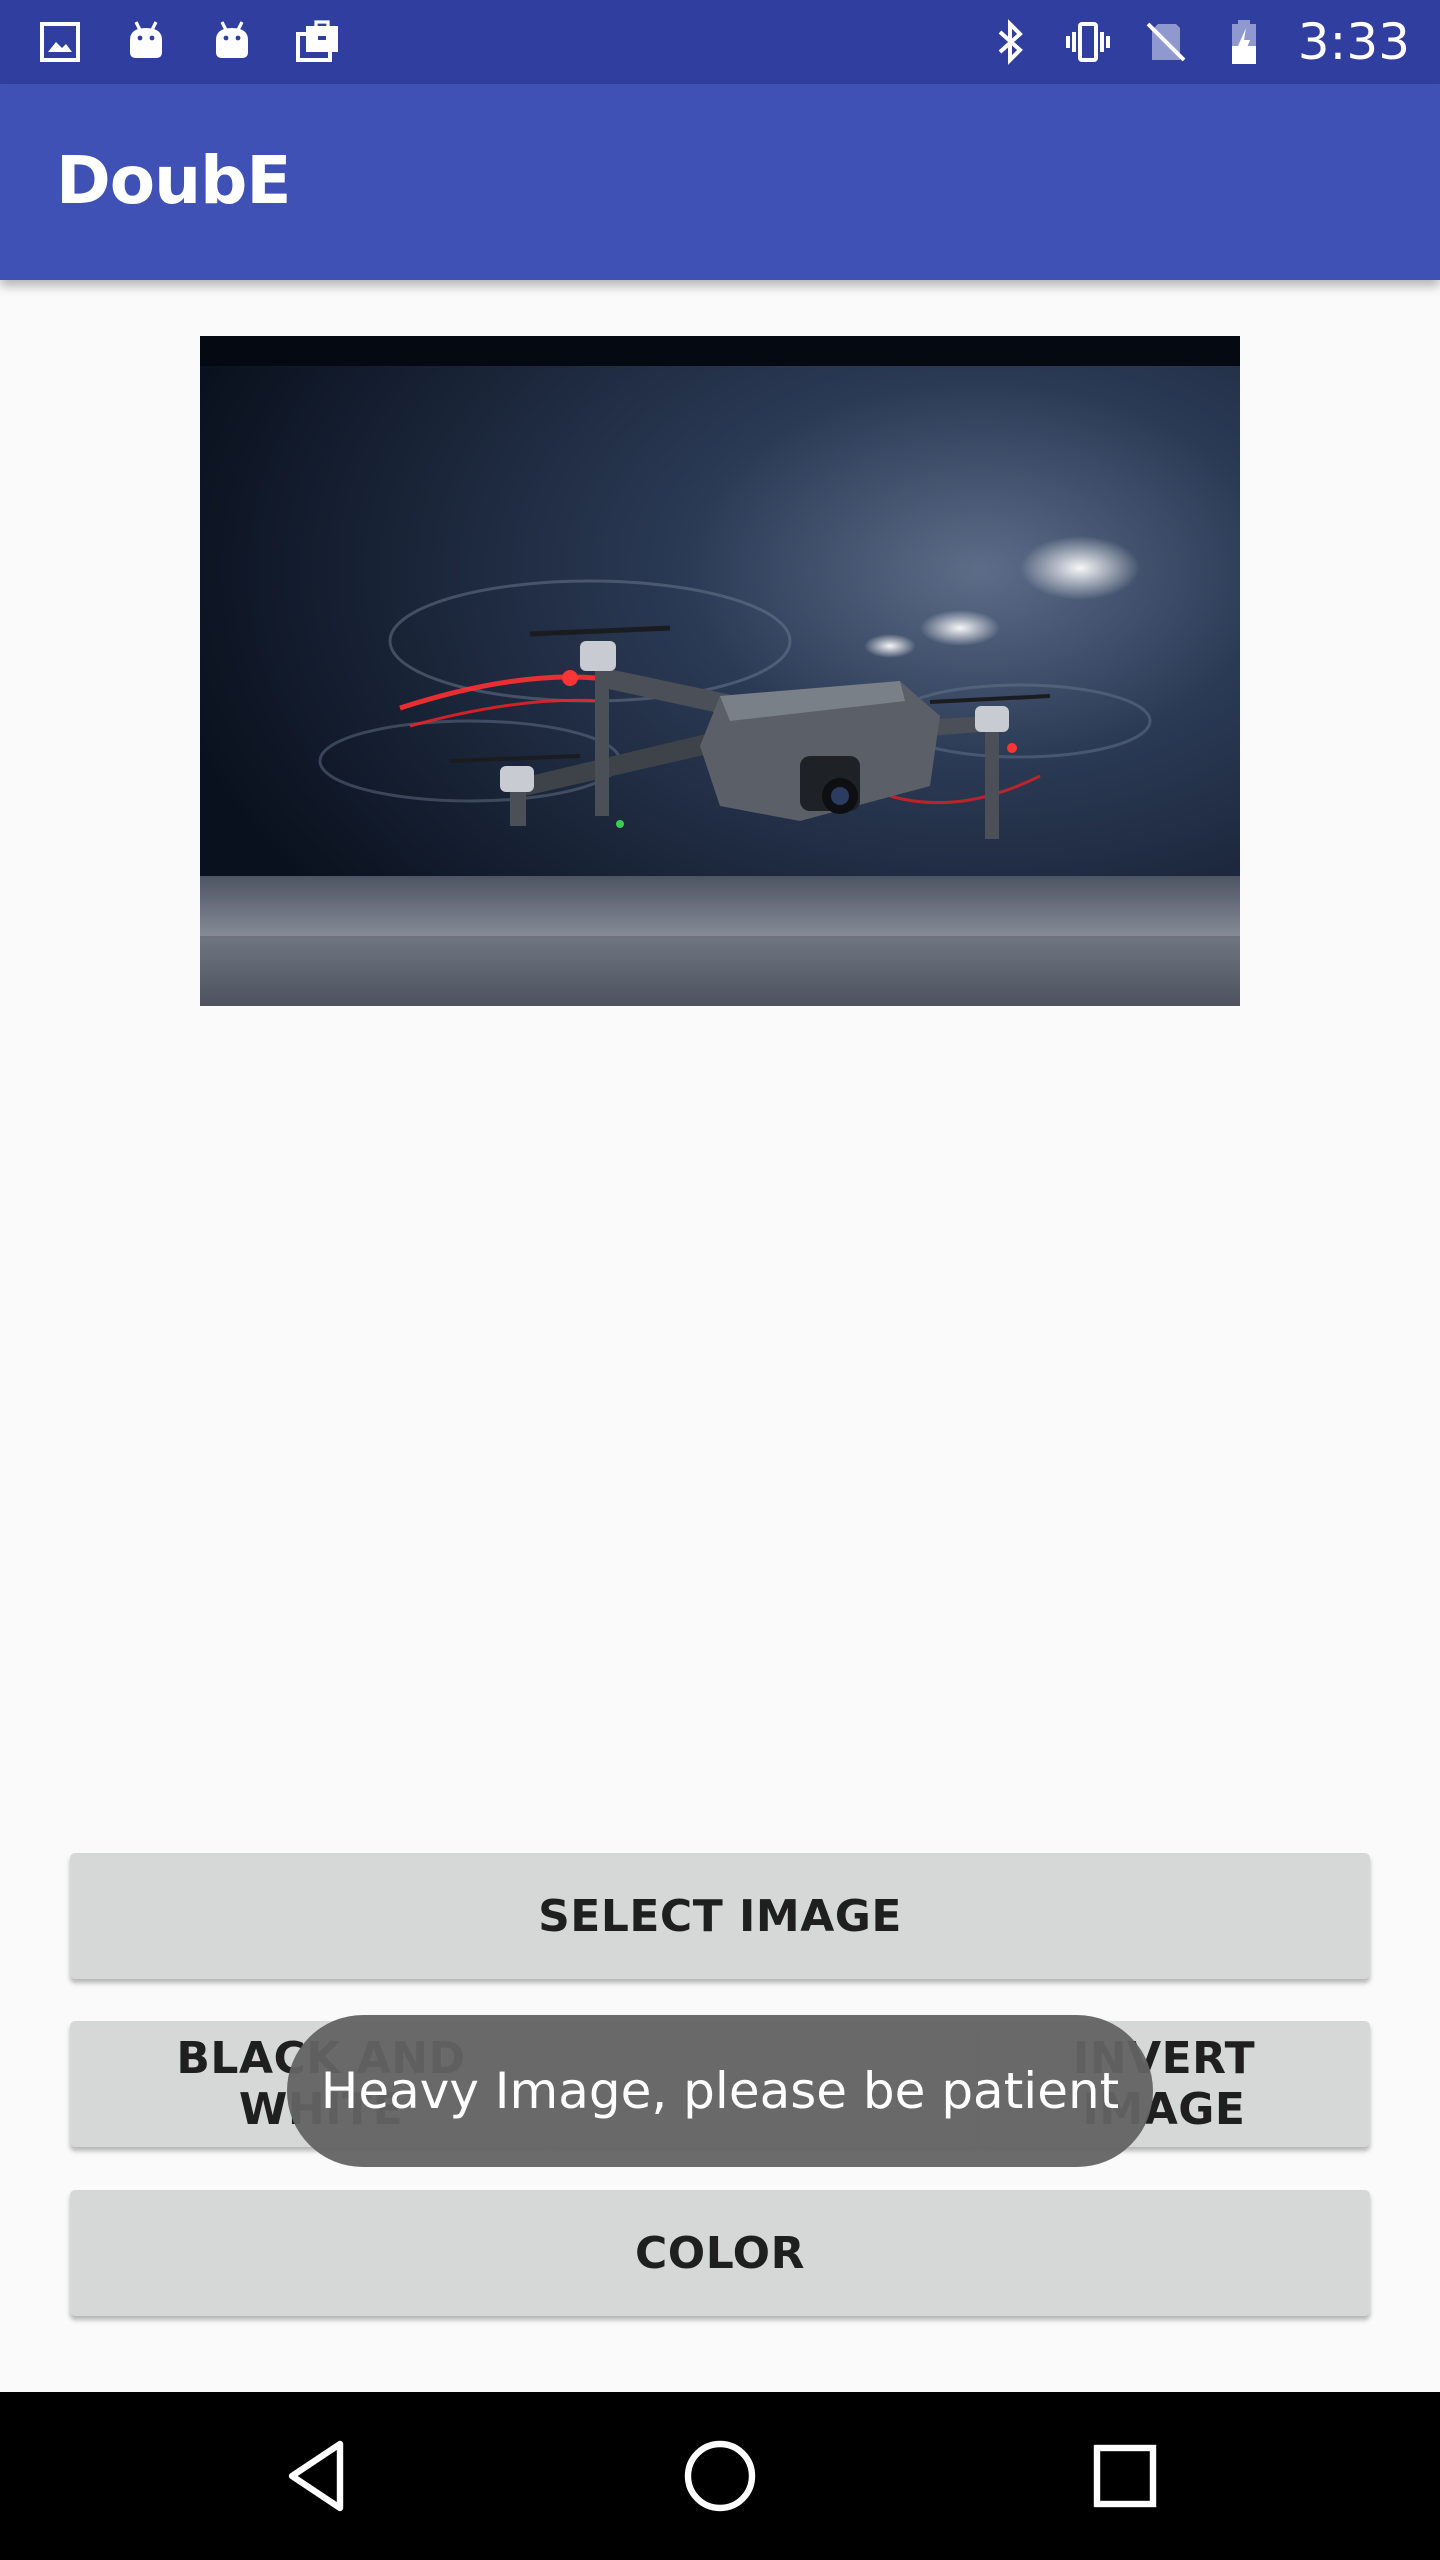  I want to click on app-bar: DoubE, so click(720, 182).